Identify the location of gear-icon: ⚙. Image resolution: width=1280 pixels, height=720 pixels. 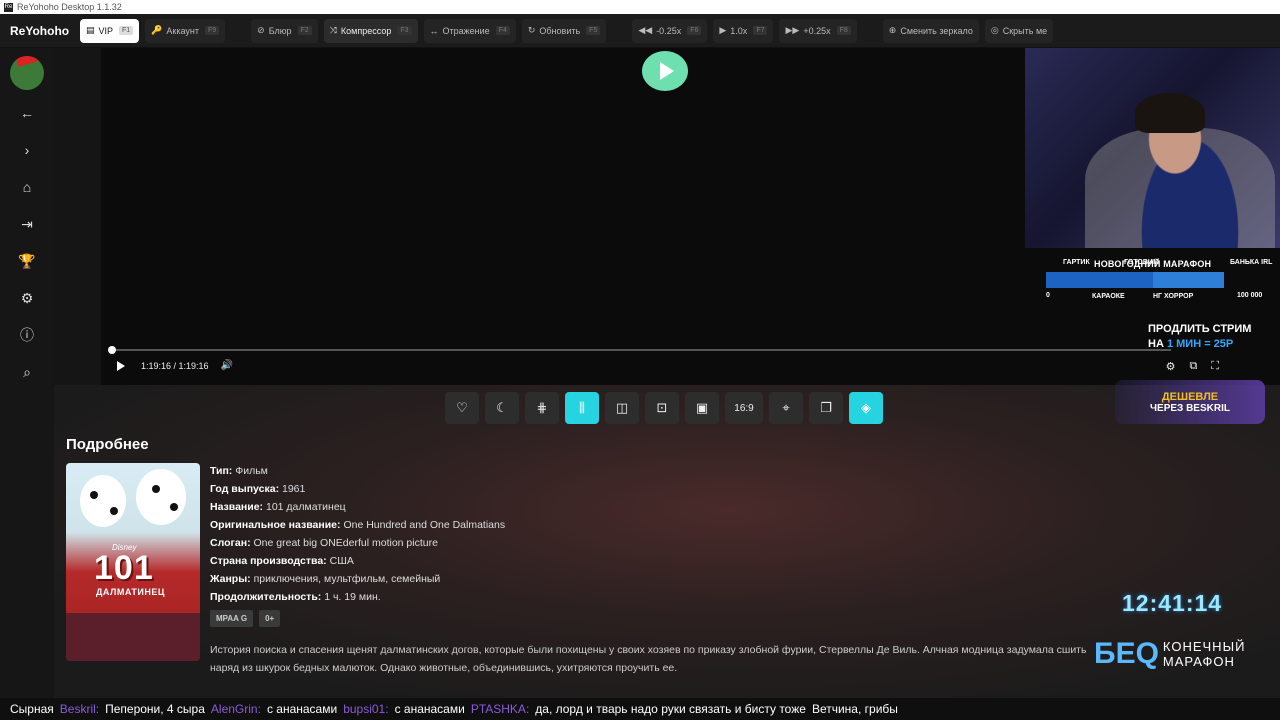
(27, 298).